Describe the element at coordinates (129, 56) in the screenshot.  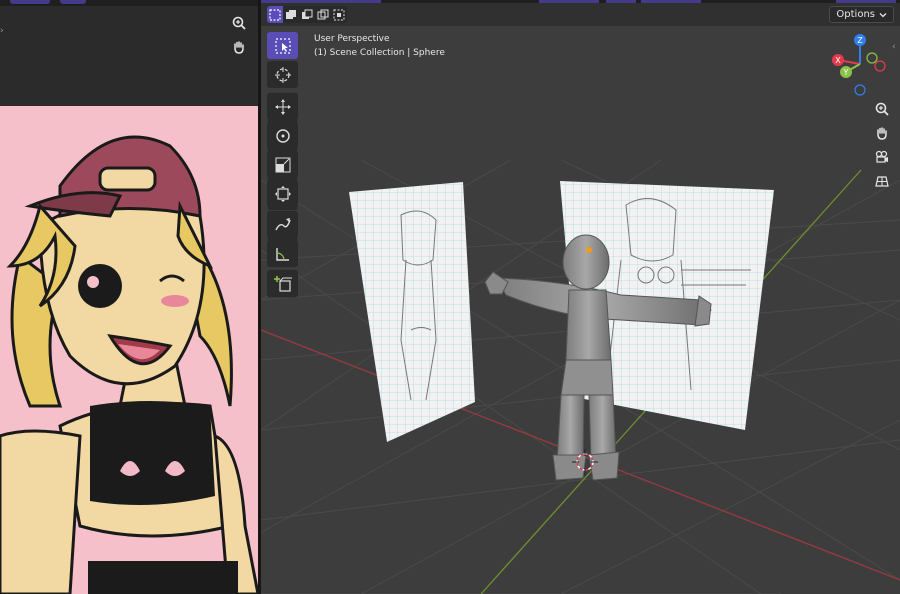
I see `image-editor-header: ›` at that location.